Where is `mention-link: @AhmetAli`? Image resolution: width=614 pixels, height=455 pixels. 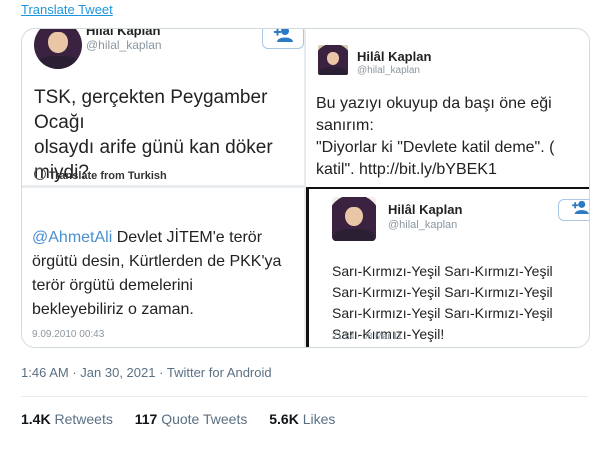 mention-link: @AhmetAli is located at coordinates (72, 237).